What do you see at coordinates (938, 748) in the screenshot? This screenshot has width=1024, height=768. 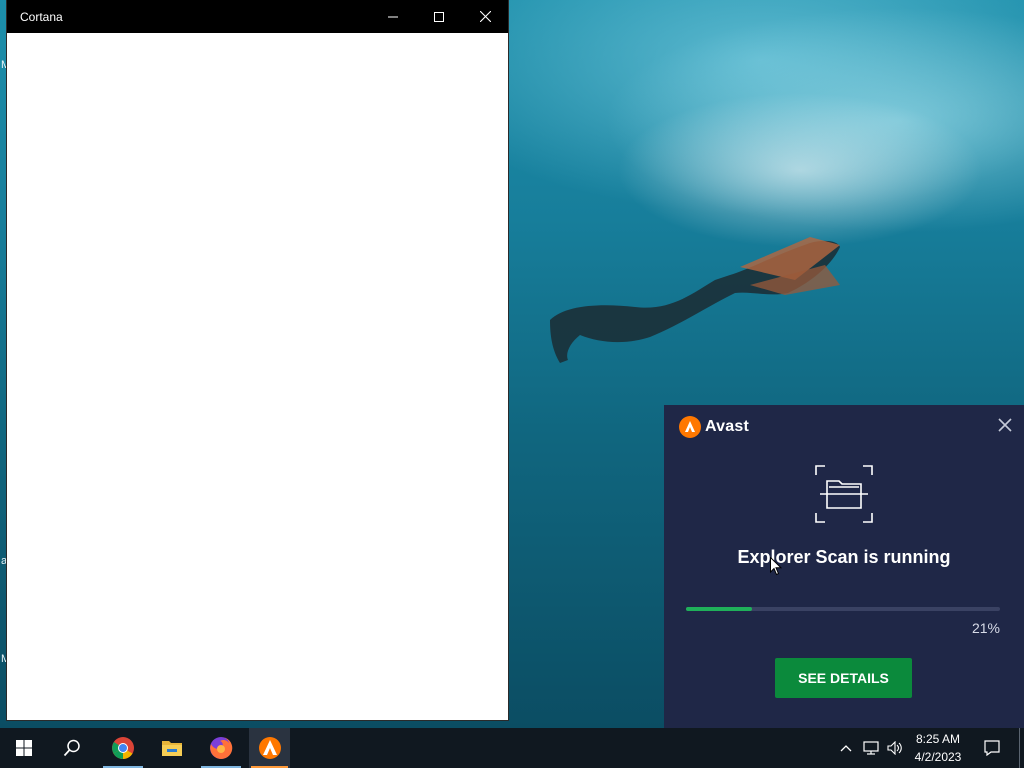 I see `taskbar-clock: 8:25 AM 4/2/2023` at bounding box center [938, 748].